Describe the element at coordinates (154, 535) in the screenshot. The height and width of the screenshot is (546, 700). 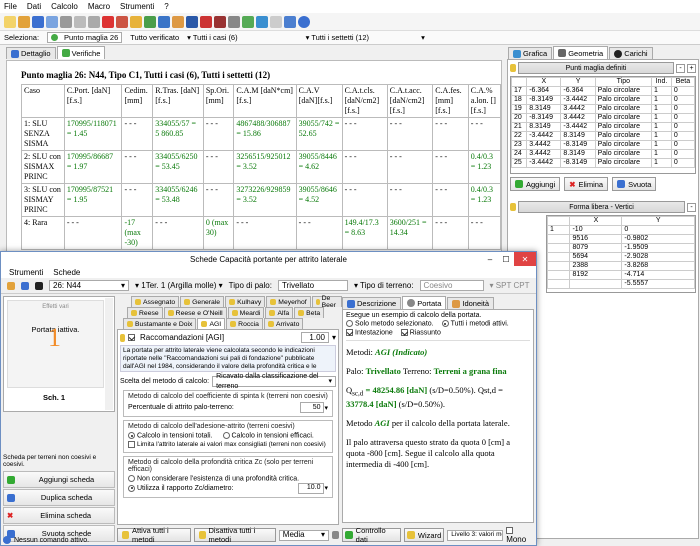
I see `activate-all-button: Attiva tutti i metodi` at that location.